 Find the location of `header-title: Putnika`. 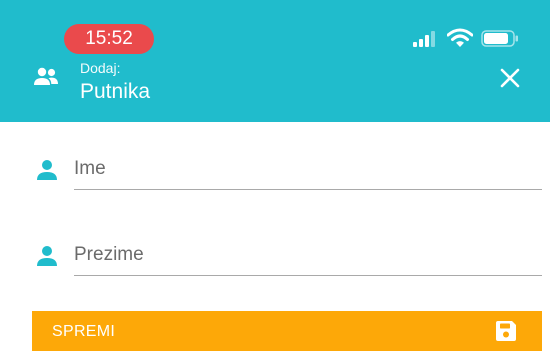

header-title: Putnika is located at coordinates (115, 91).